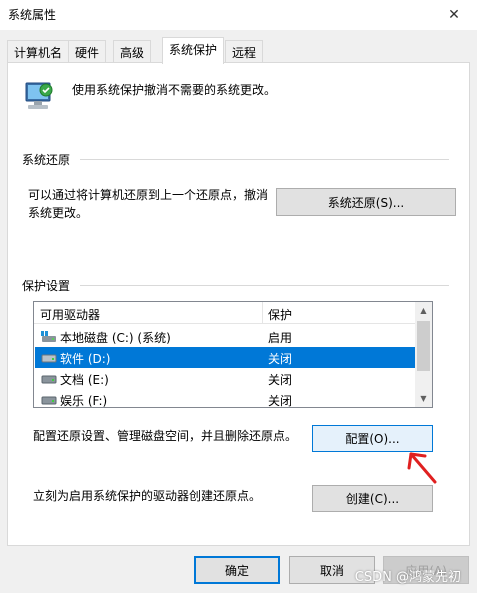  I want to click on close-icon: ✕, so click(454, 15).